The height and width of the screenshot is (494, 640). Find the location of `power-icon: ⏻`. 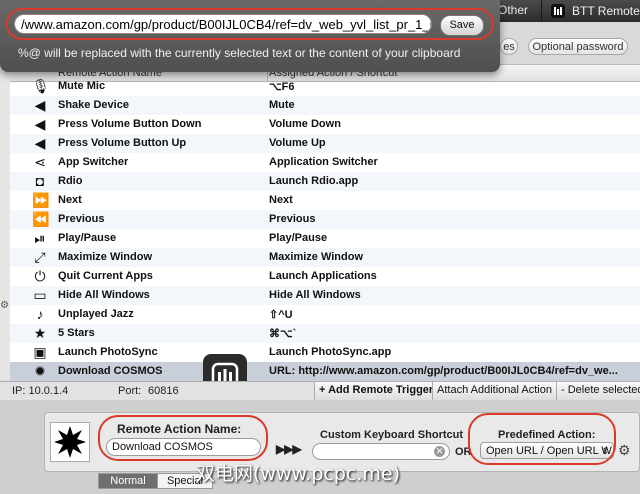

power-icon: ⏻ is located at coordinates (40, 276).